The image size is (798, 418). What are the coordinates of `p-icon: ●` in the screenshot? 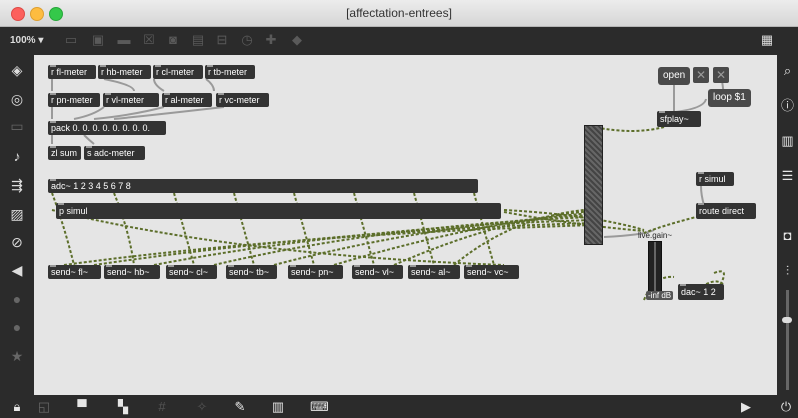 It's located at (17, 299).